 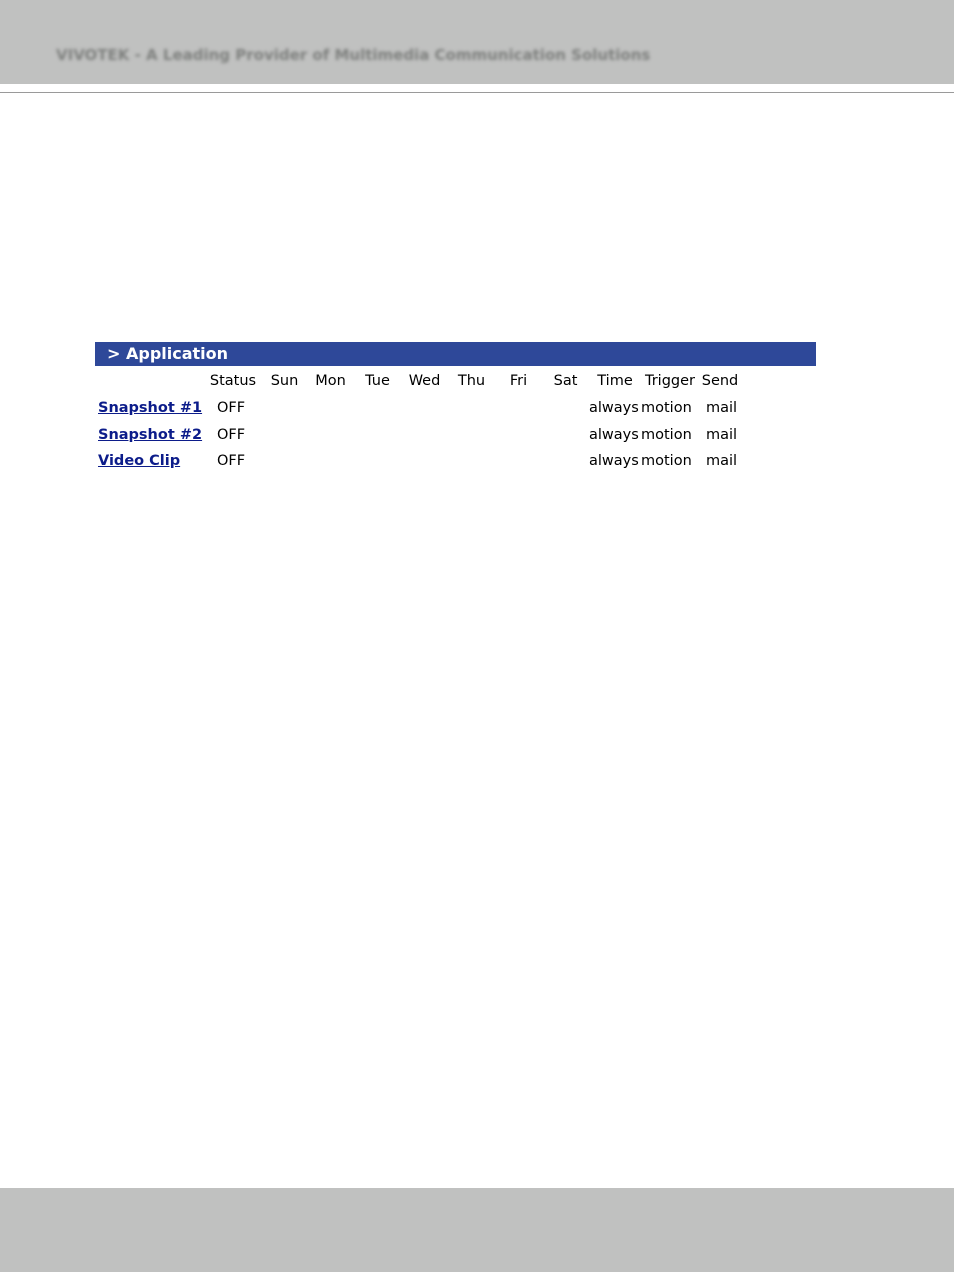 I want to click on column-header-sat: Sat, so click(x=565, y=381).